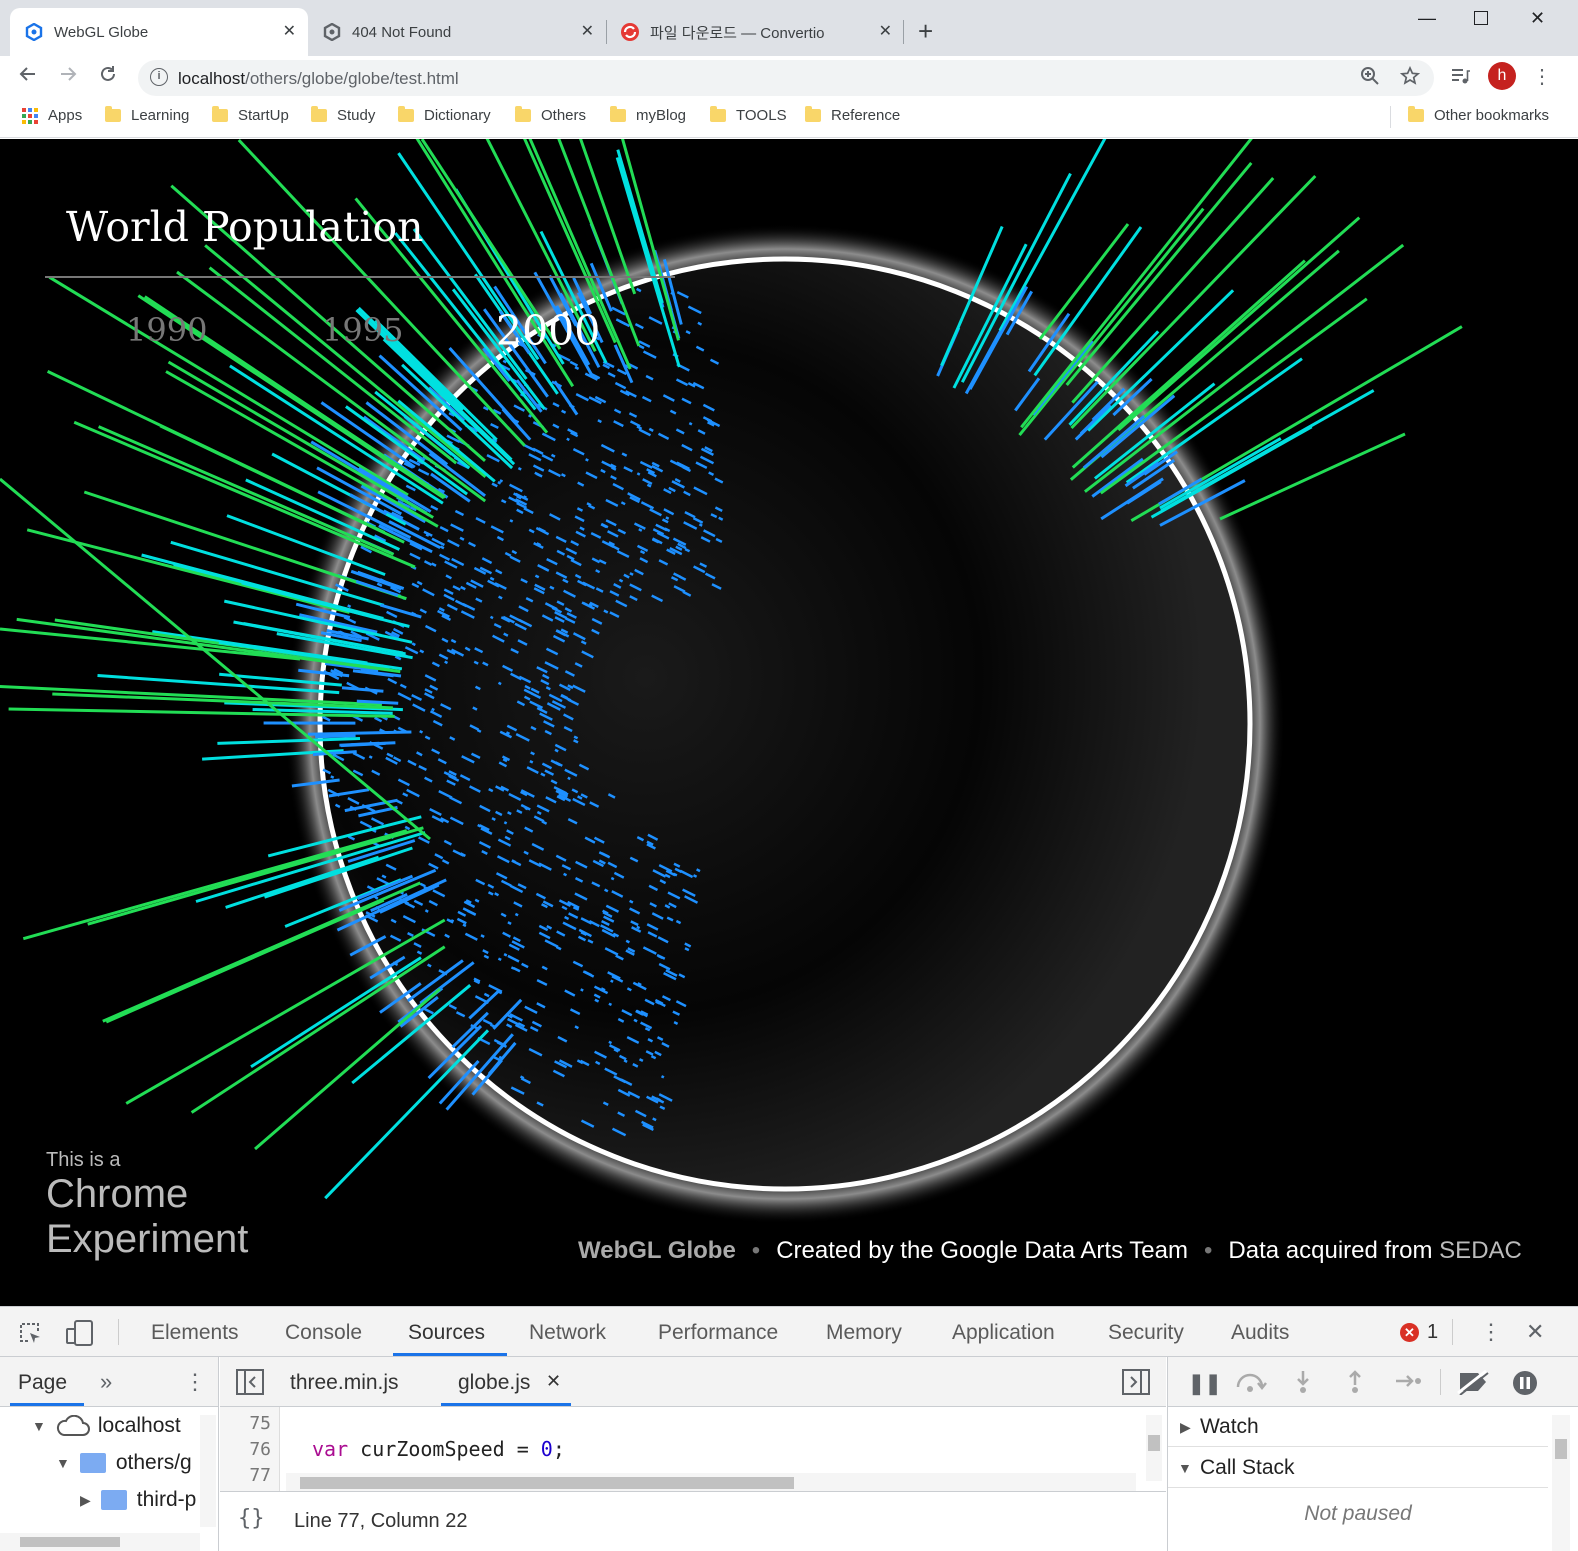 This screenshot has width=1578, height=1551. I want to click on inspect-element-icon, so click(30, 1335).